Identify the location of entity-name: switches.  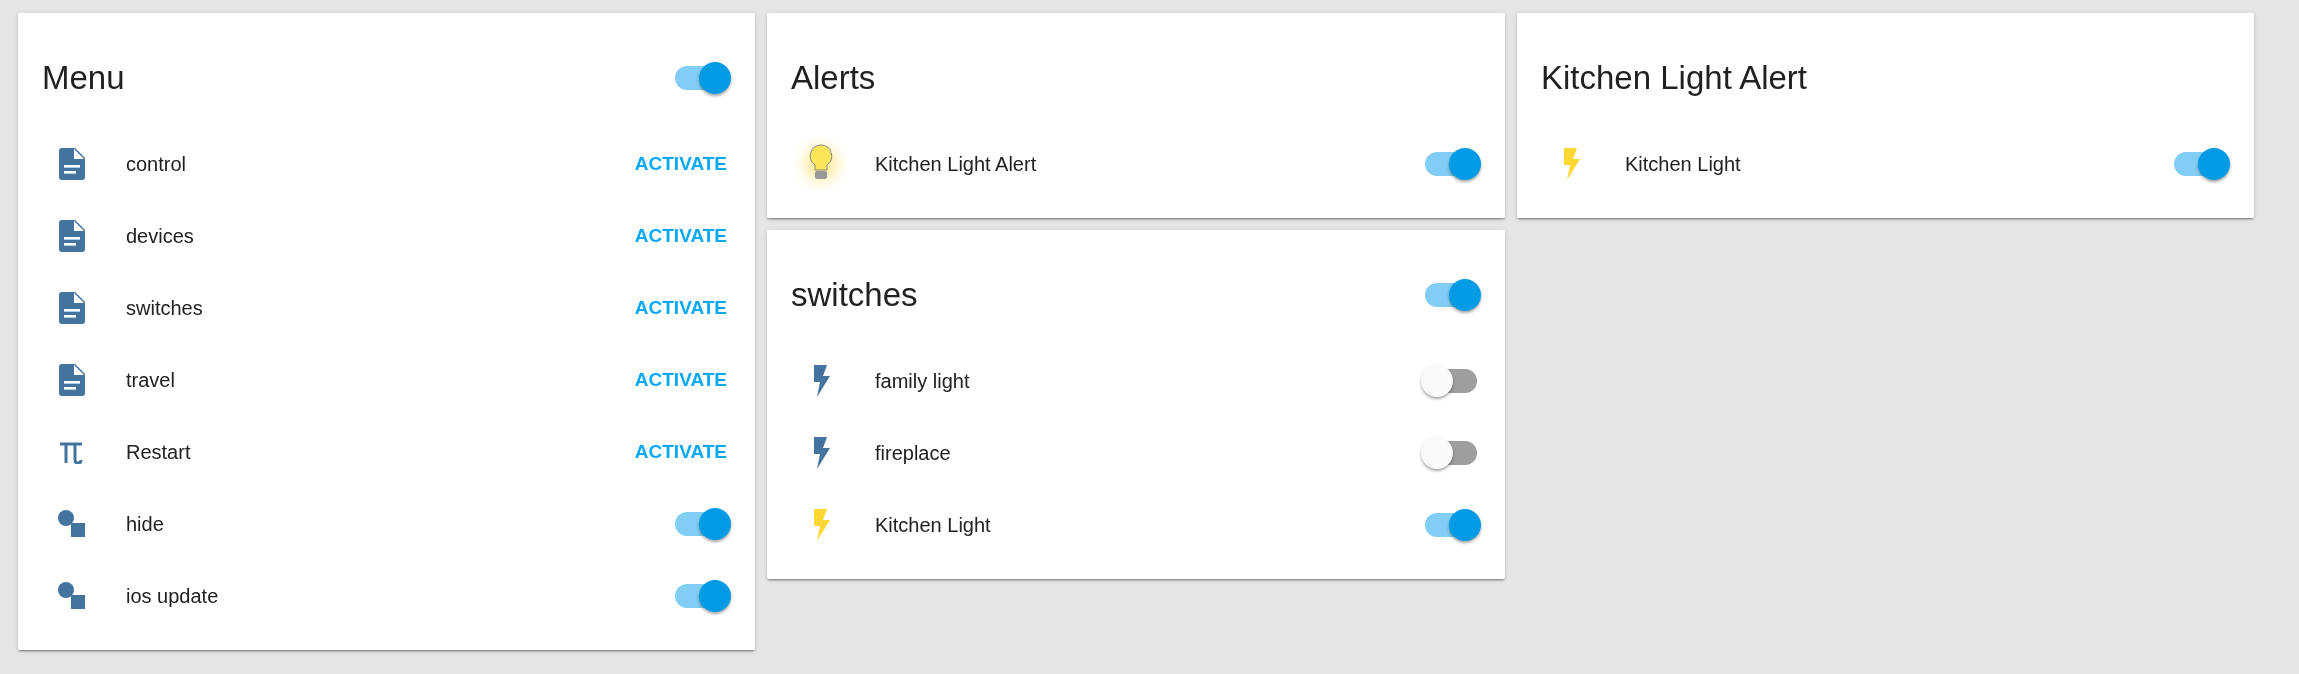
(165, 308).